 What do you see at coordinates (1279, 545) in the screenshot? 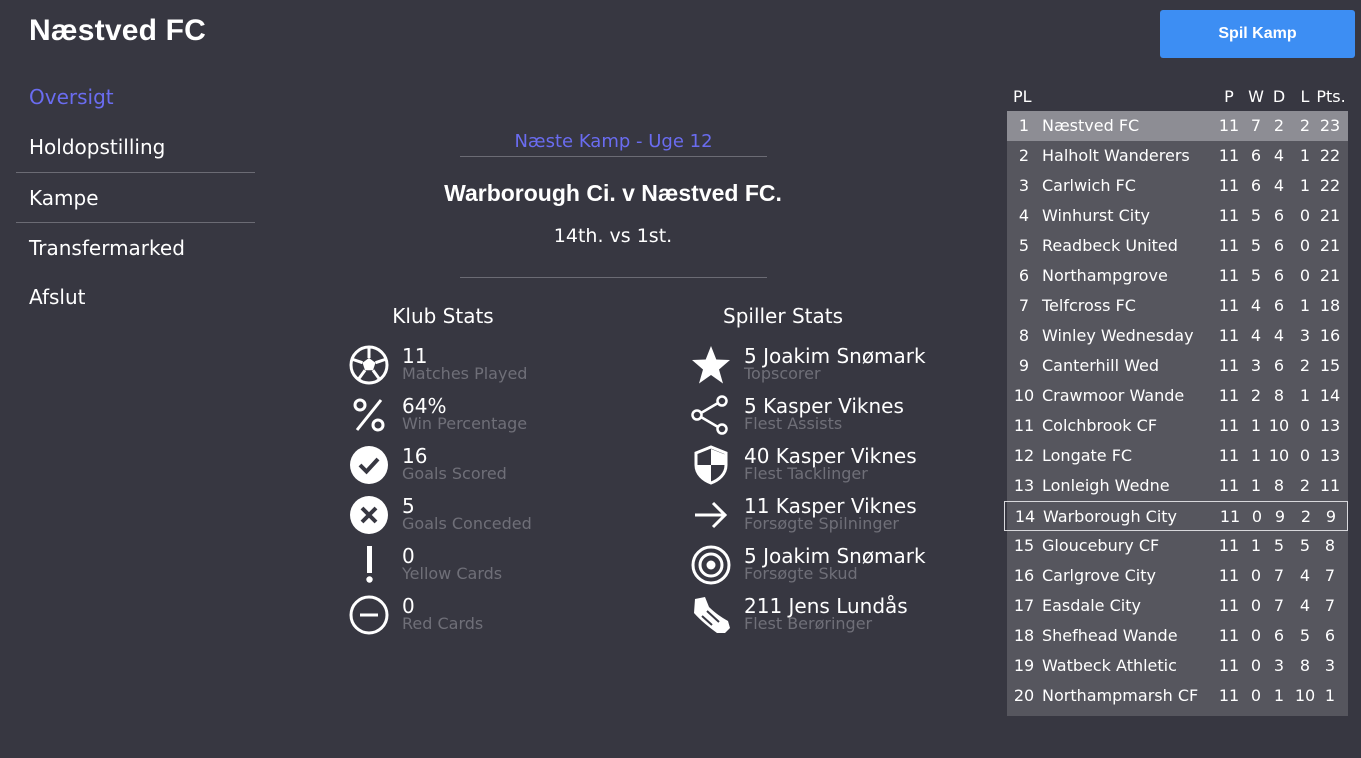
I see `table-cell-d: 5` at bounding box center [1279, 545].